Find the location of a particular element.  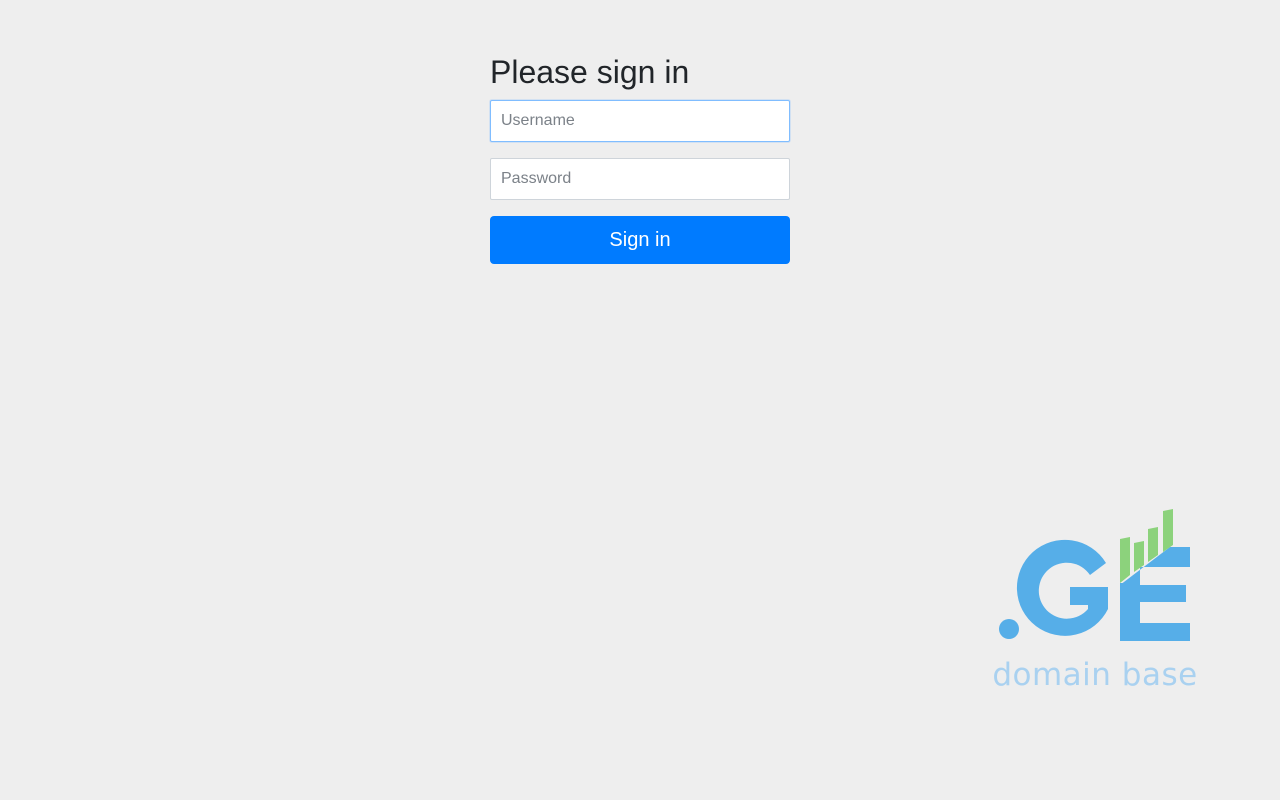

username-input is located at coordinates (640, 121).